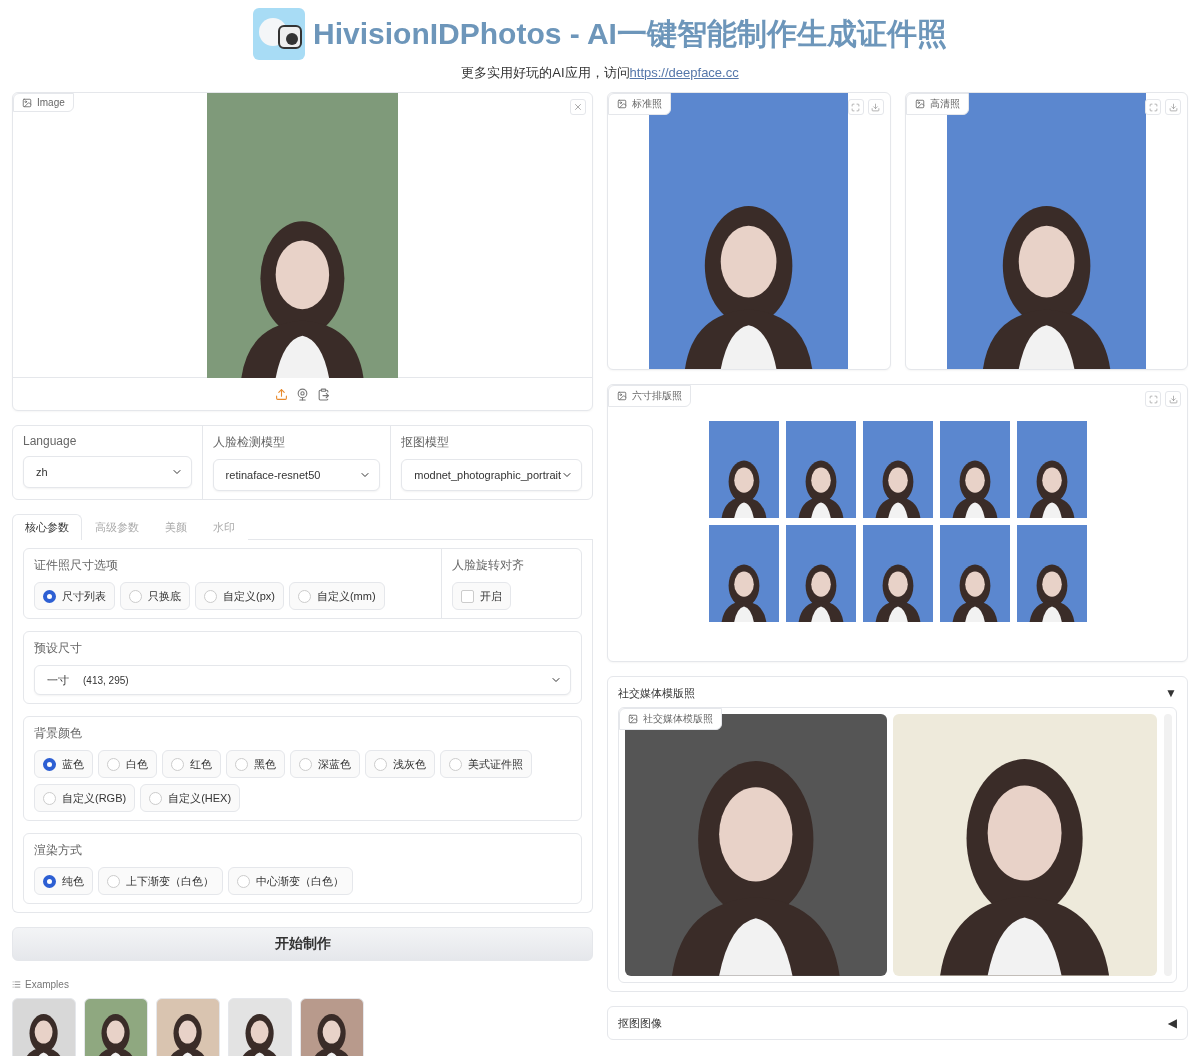 The height and width of the screenshot is (1056, 1200). What do you see at coordinates (640, 1023) in the screenshot?
I see `accordion-title: 抠图图像` at bounding box center [640, 1023].